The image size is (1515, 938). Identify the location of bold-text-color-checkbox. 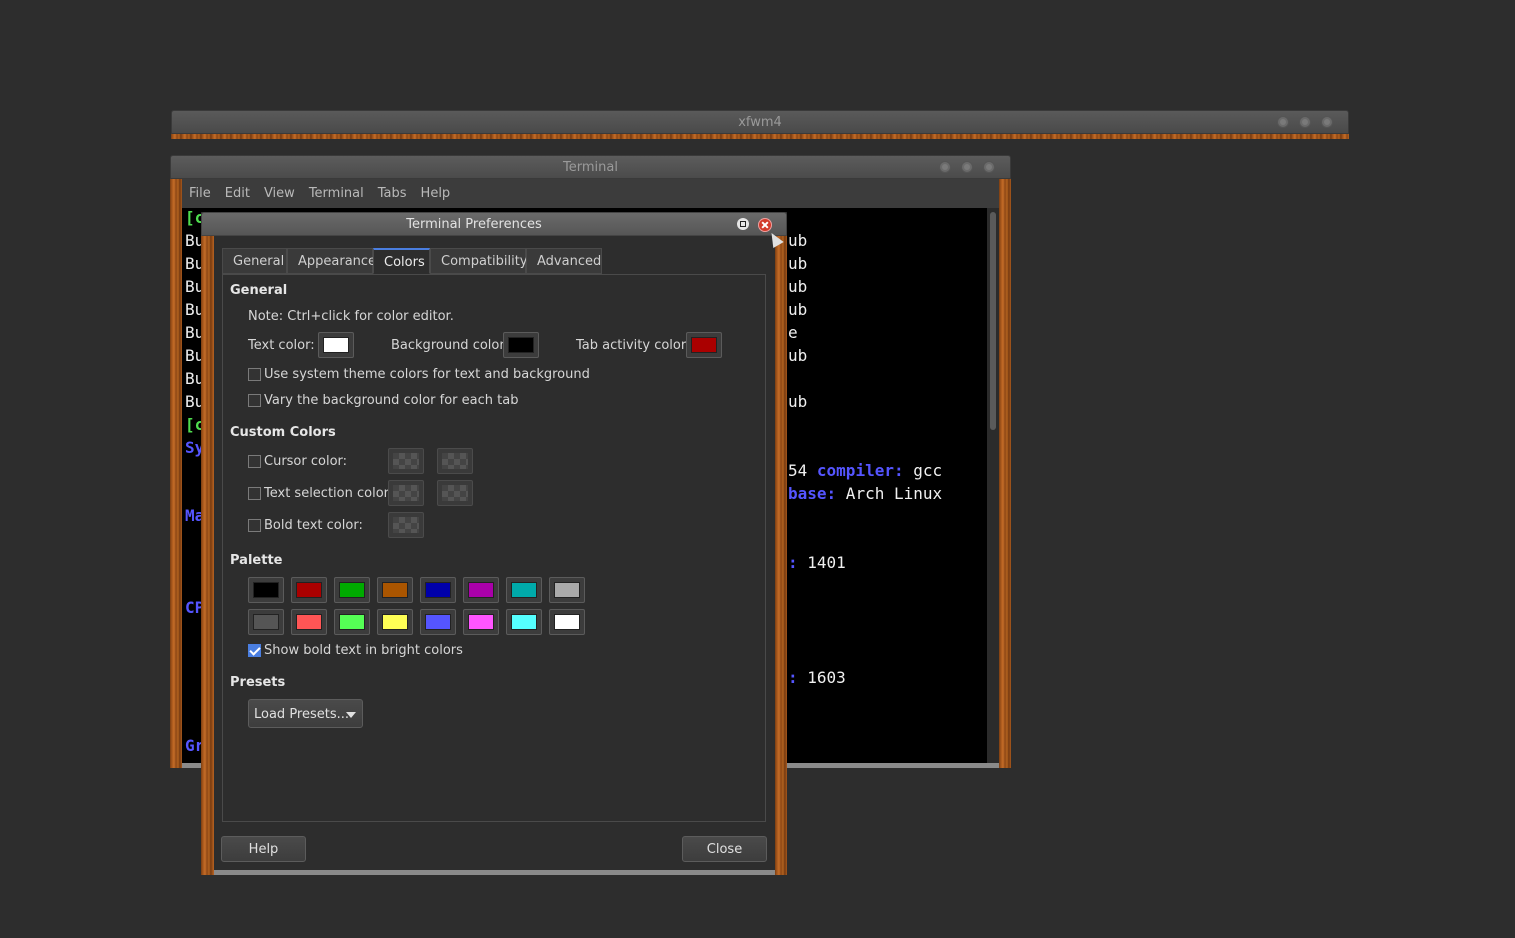
(254, 525).